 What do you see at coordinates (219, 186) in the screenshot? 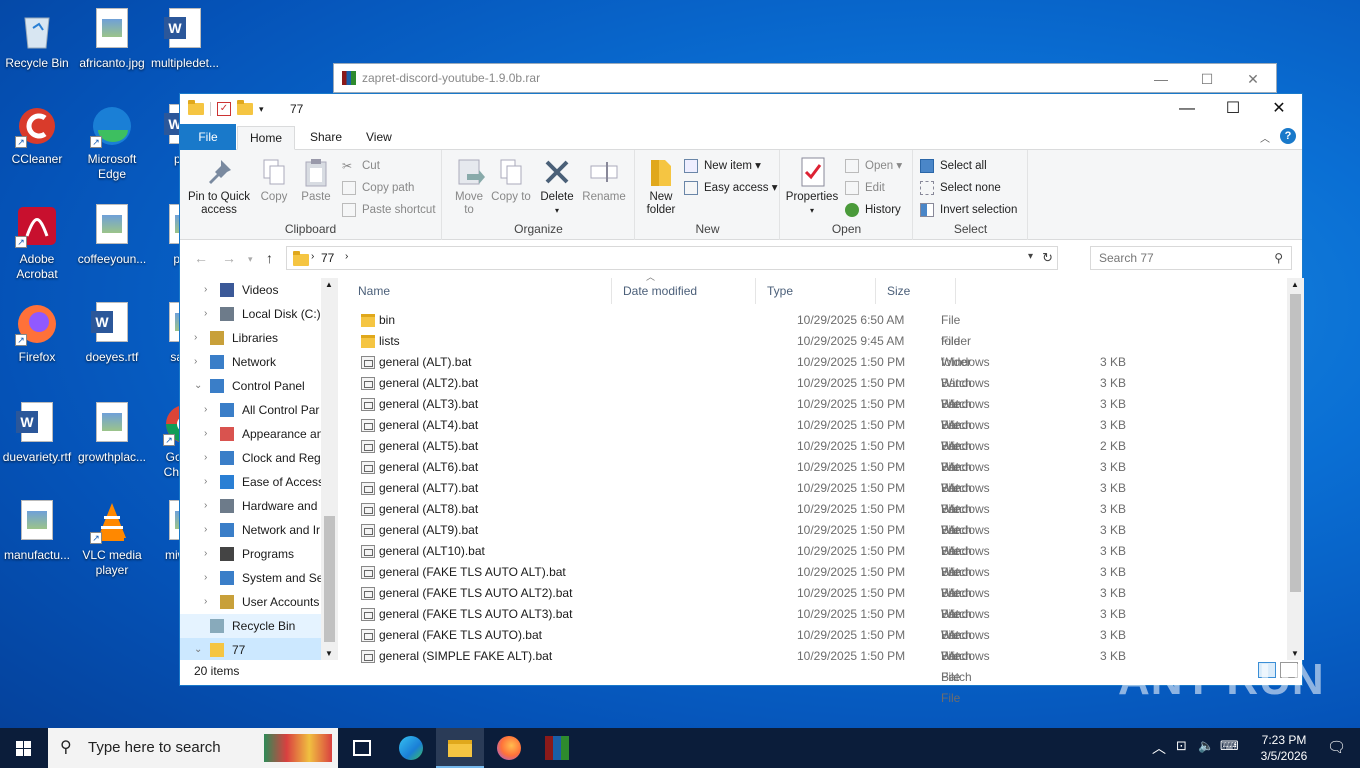
I see `pin-quick-access-button: Pin to Quick access` at bounding box center [219, 186].